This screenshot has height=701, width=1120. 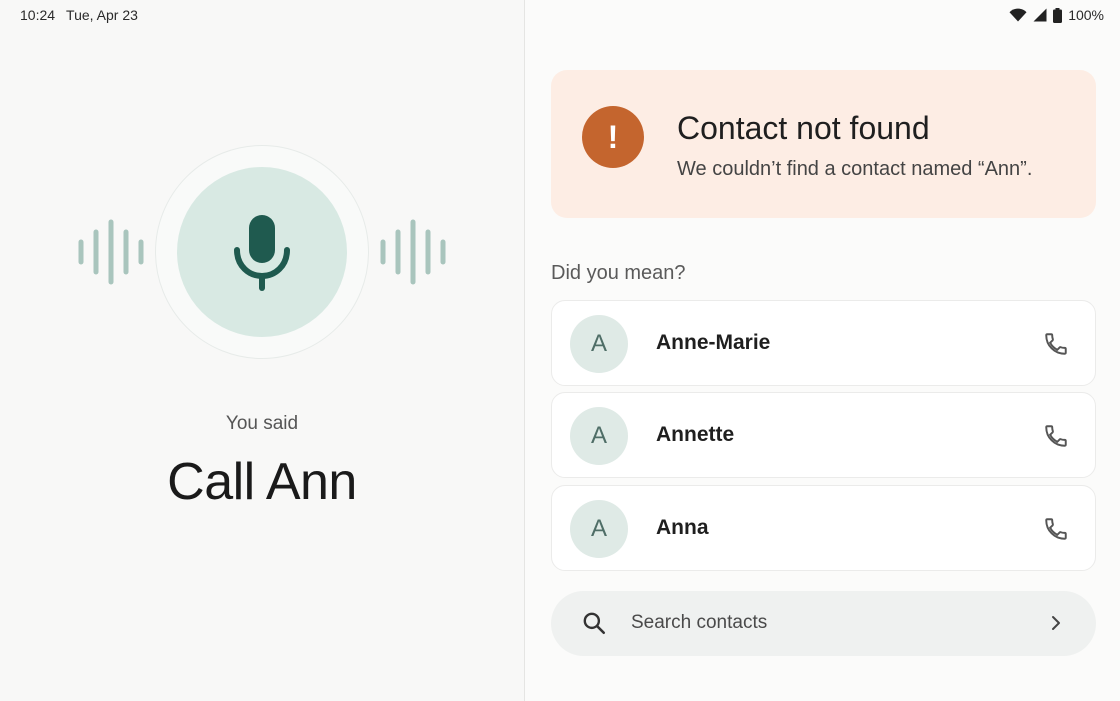 What do you see at coordinates (823, 623) in the screenshot?
I see `search-contacts-button: Search contacts` at bounding box center [823, 623].